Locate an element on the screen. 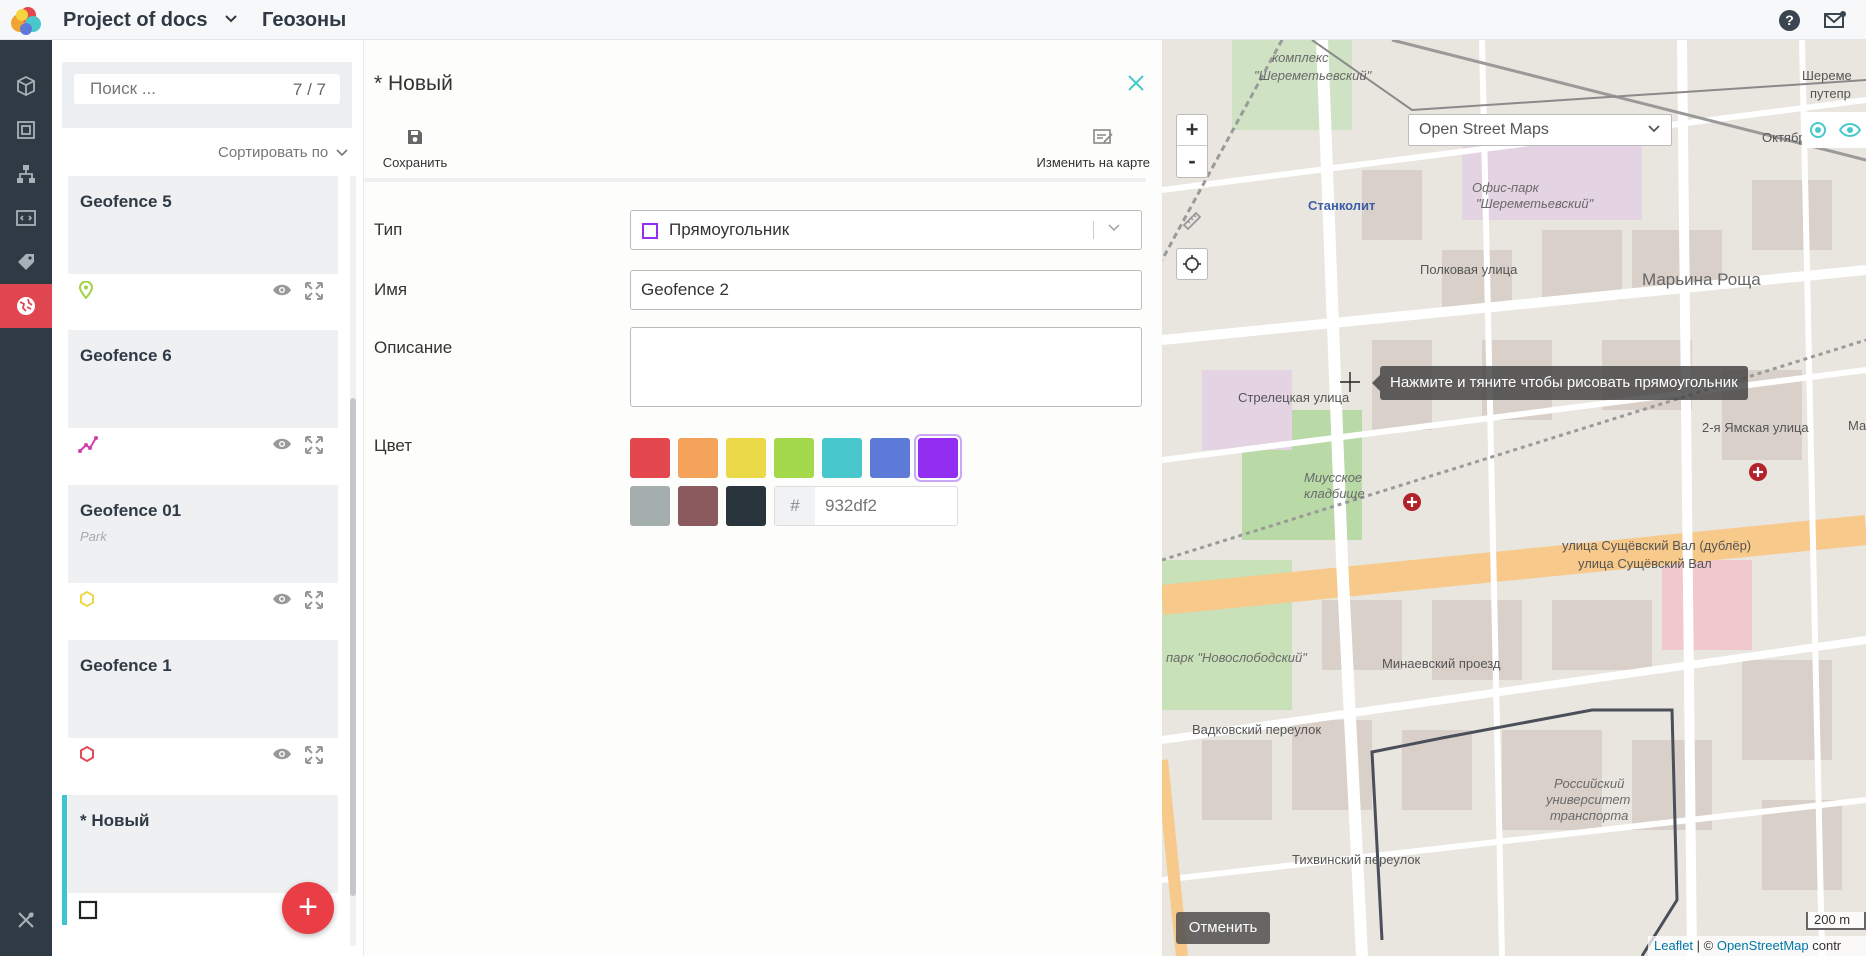 The height and width of the screenshot is (956, 1866). ruler-tool is located at coordinates (1192, 221).